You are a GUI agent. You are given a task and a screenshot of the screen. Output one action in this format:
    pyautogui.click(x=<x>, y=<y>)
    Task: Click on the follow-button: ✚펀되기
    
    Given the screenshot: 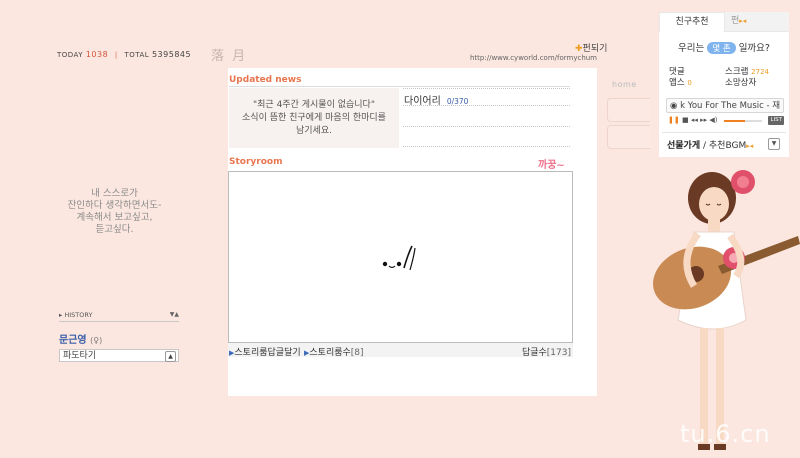 What is the action you would take?
    pyautogui.click(x=591, y=47)
    